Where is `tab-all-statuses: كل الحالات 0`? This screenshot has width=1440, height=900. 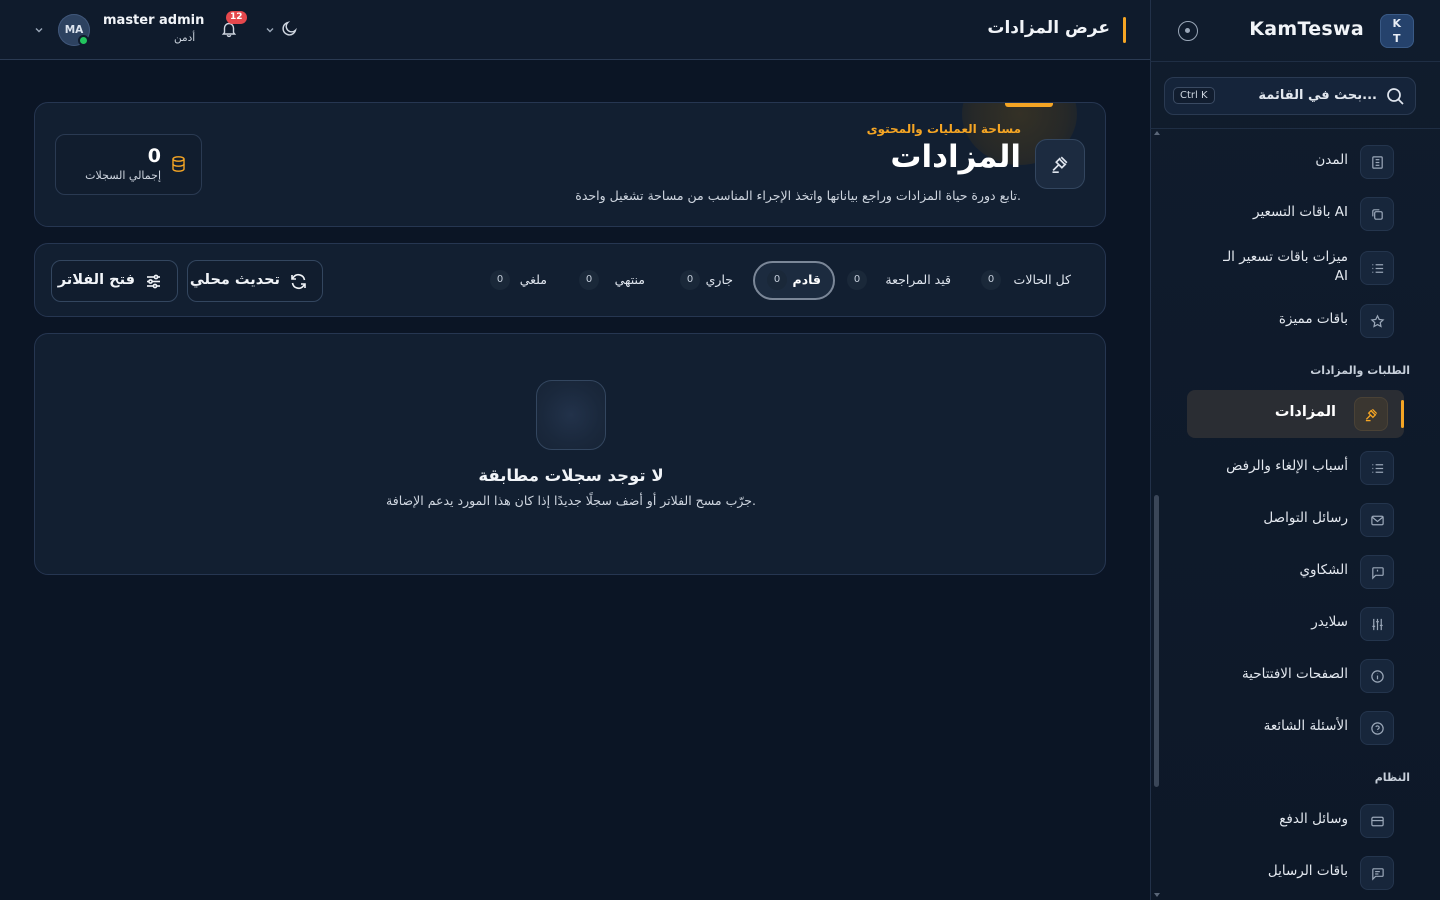 tab-all-statuses: كل الحالات 0 is located at coordinates (1030, 280).